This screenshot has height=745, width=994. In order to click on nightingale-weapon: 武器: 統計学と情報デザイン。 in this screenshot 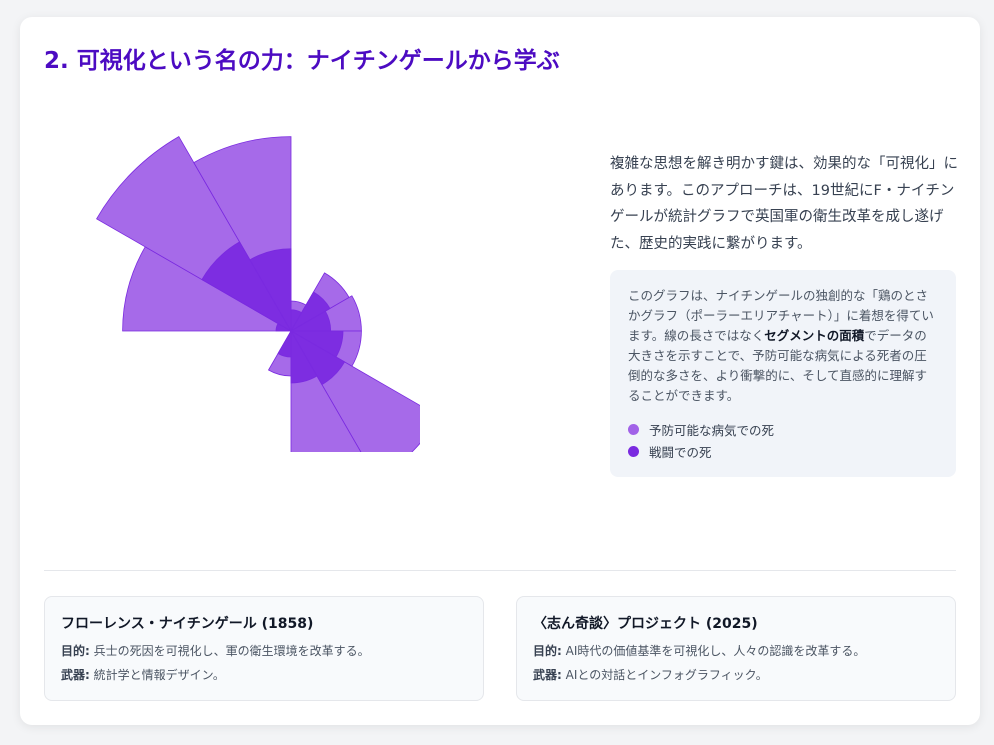, I will do `click(264, 675)`.